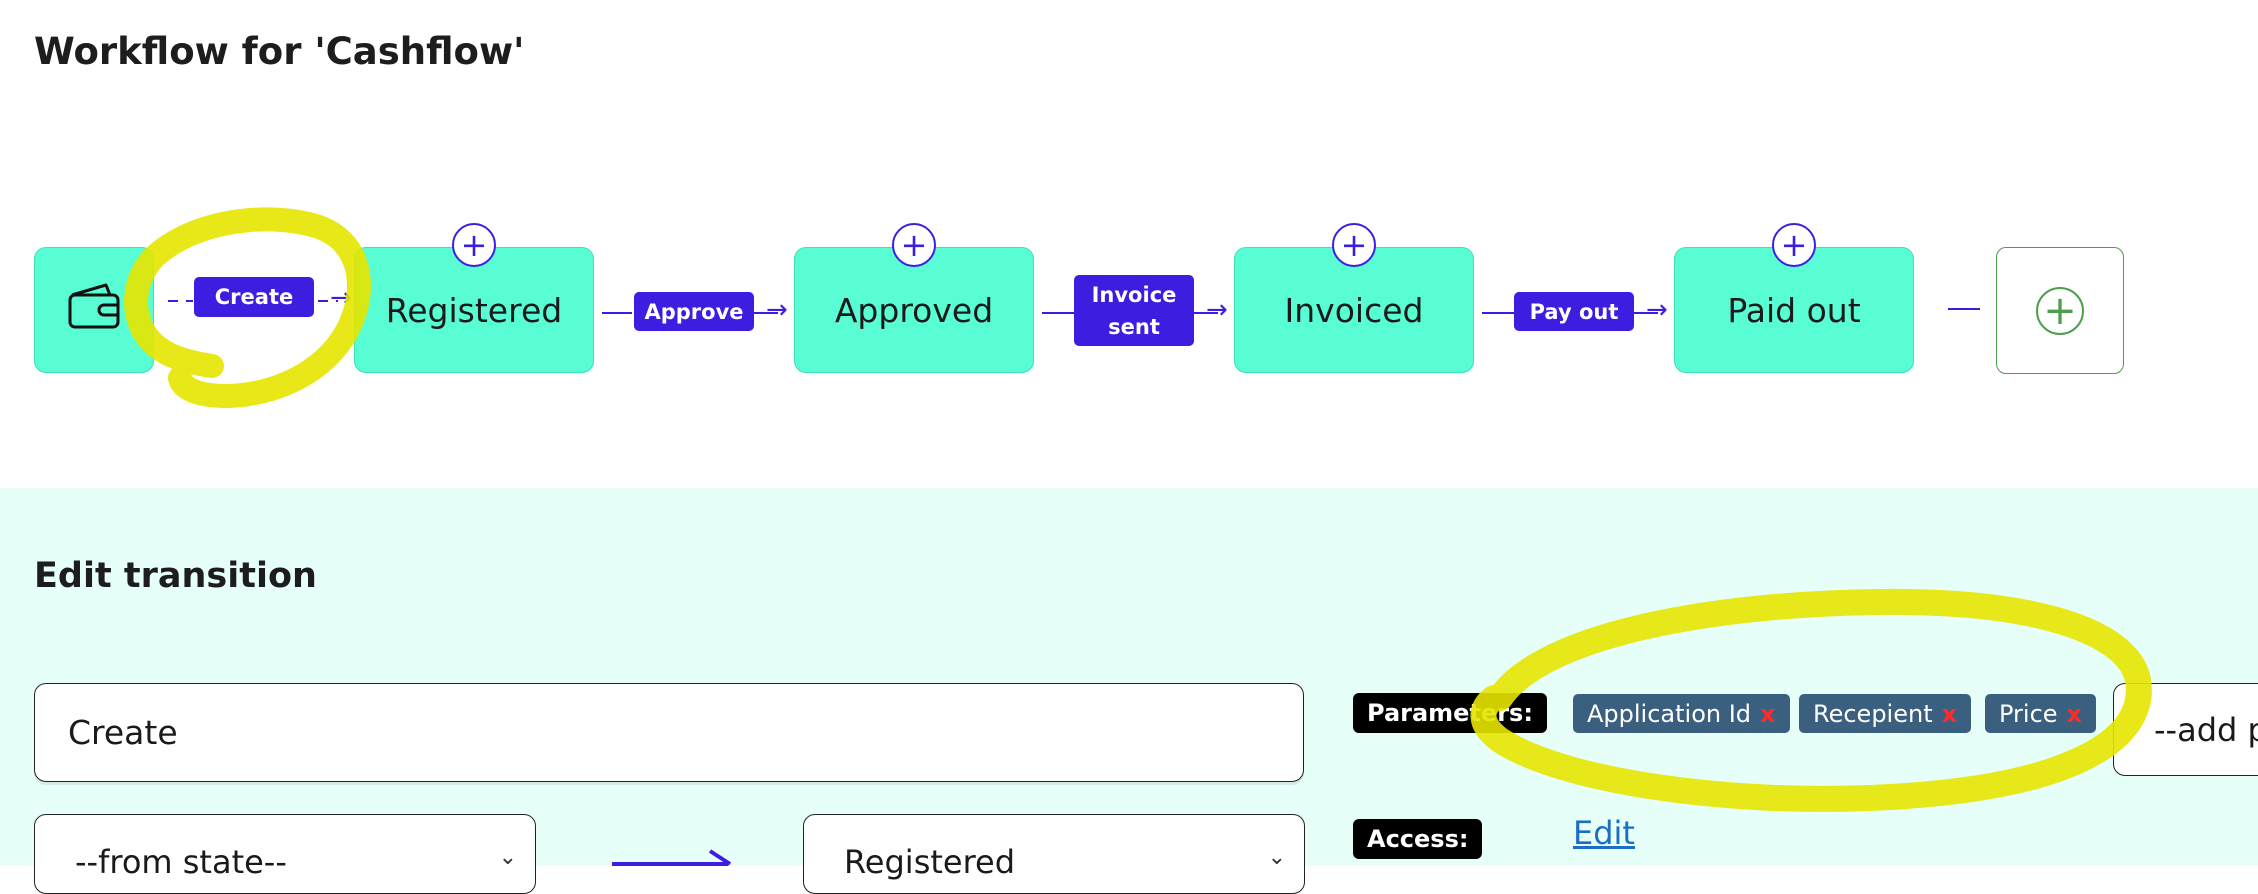 The width and height of the screenshot is (2258, 894). What do you see at coordinates (1354, 310) in the screenshot?
I see `state-label: Invoiced` at bounding box center [1354, 310].